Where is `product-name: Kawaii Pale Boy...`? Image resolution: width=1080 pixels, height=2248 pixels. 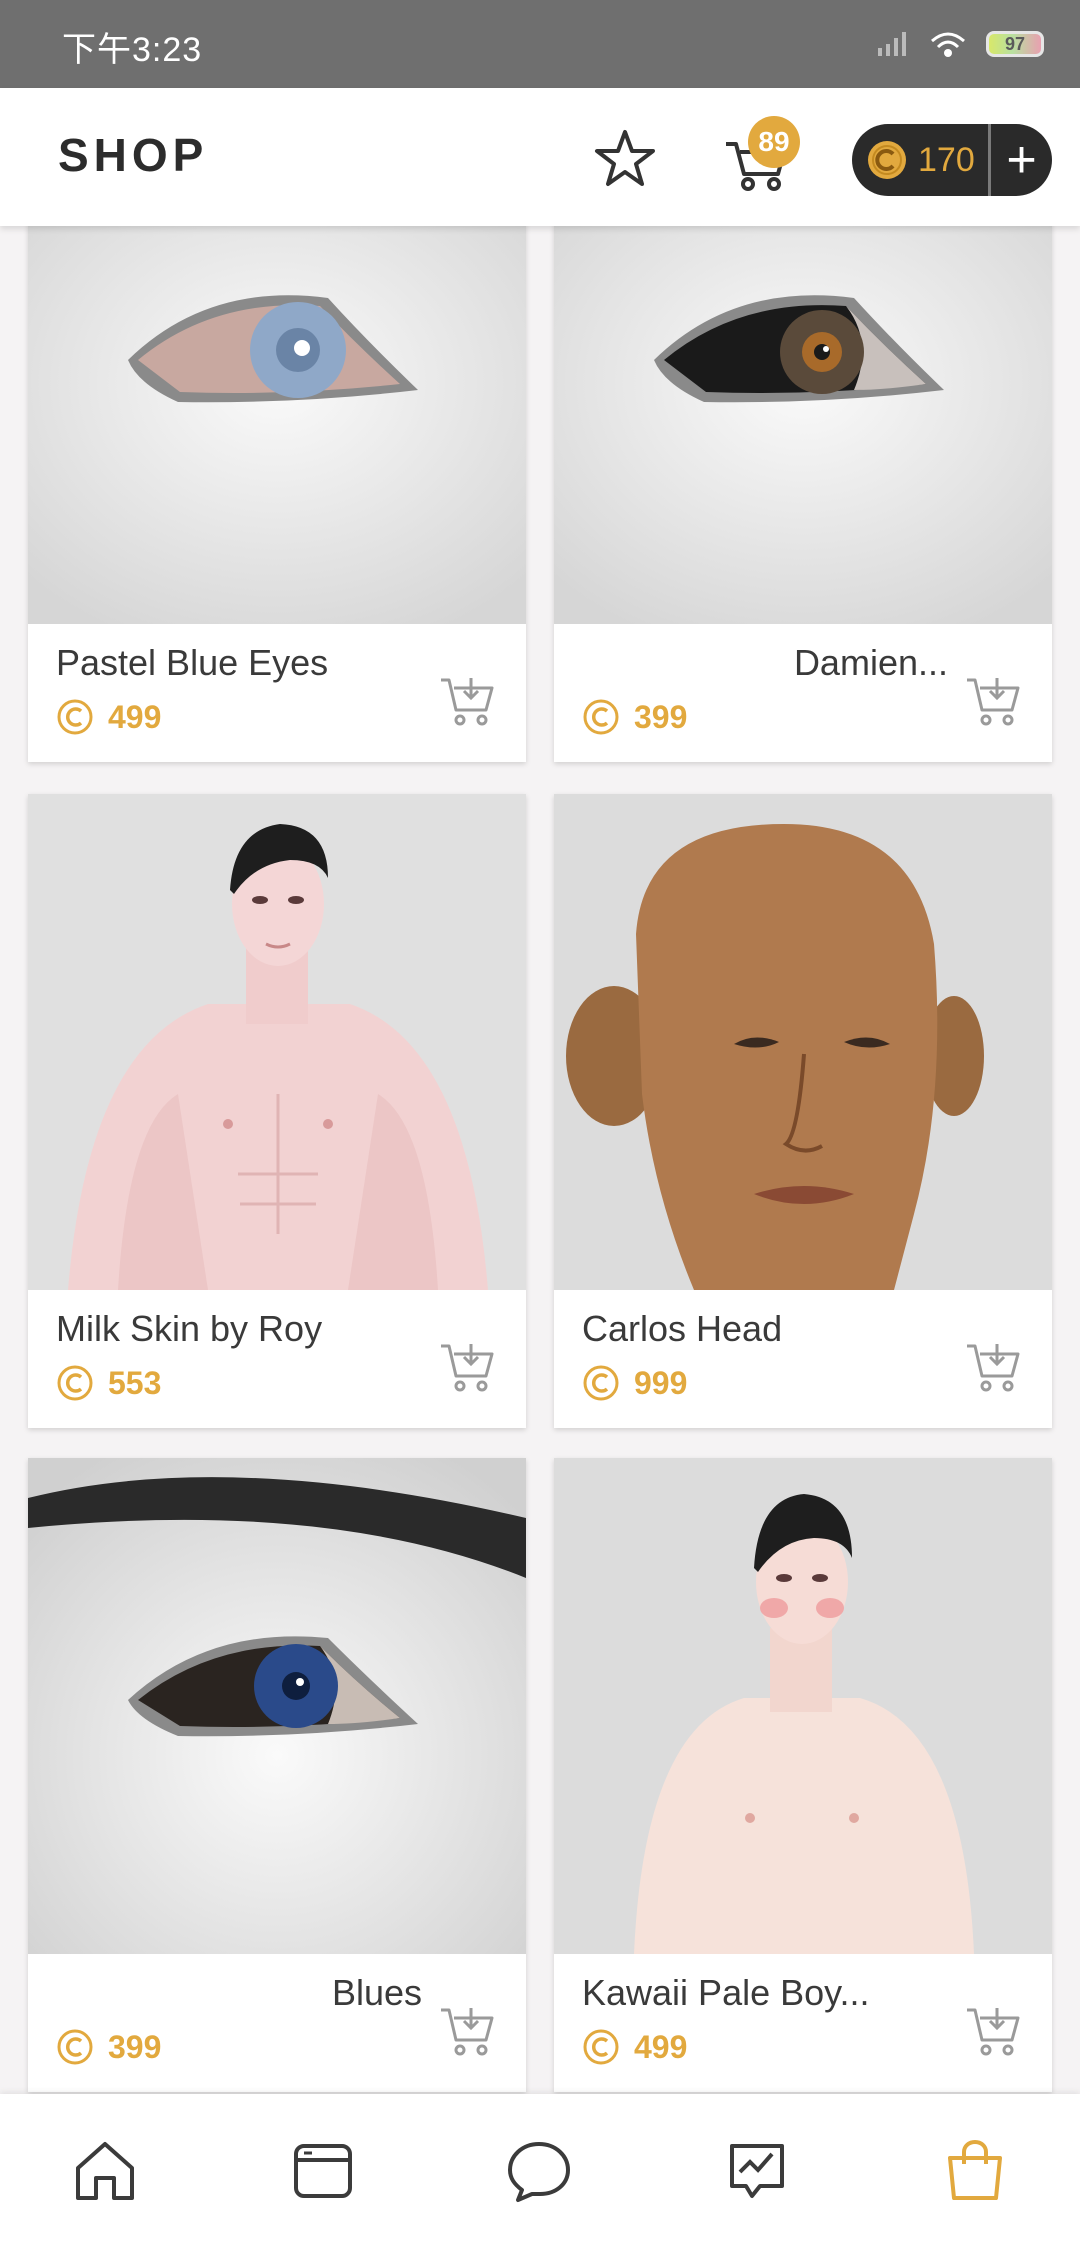
product-name: Kawaii Pale Boy... is located at coordinates (726, 1992).